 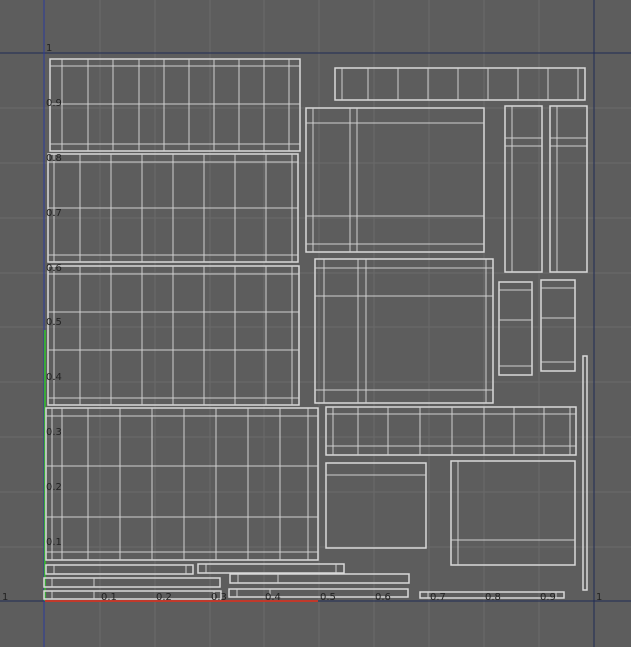 I want to click on u-max-label: 1, so click(x=599, y=597).